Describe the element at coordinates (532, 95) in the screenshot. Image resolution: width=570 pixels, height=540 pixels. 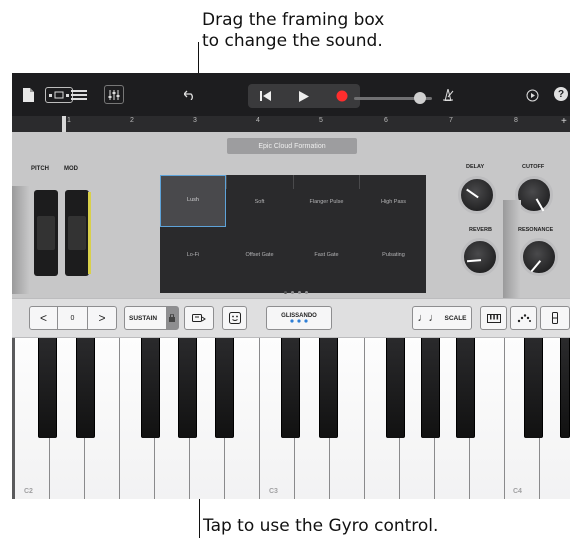
I see `loop-browser-icon` at that location.